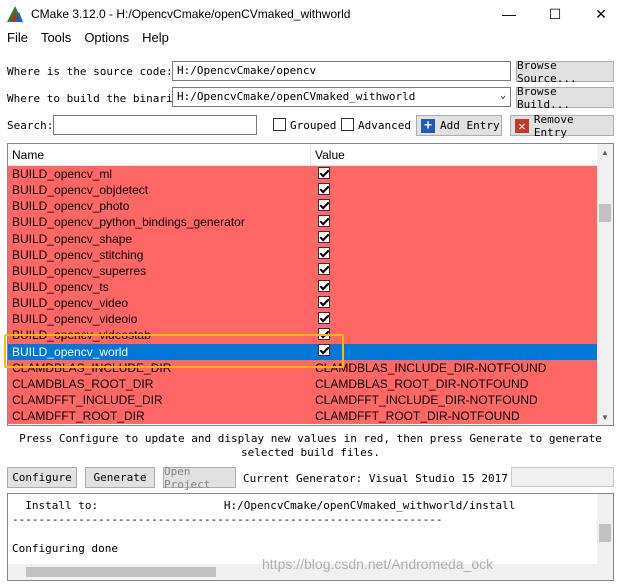 The image size is (624, 585). I want to click on add-entry-button: + Add Entry, so click(459, 125).